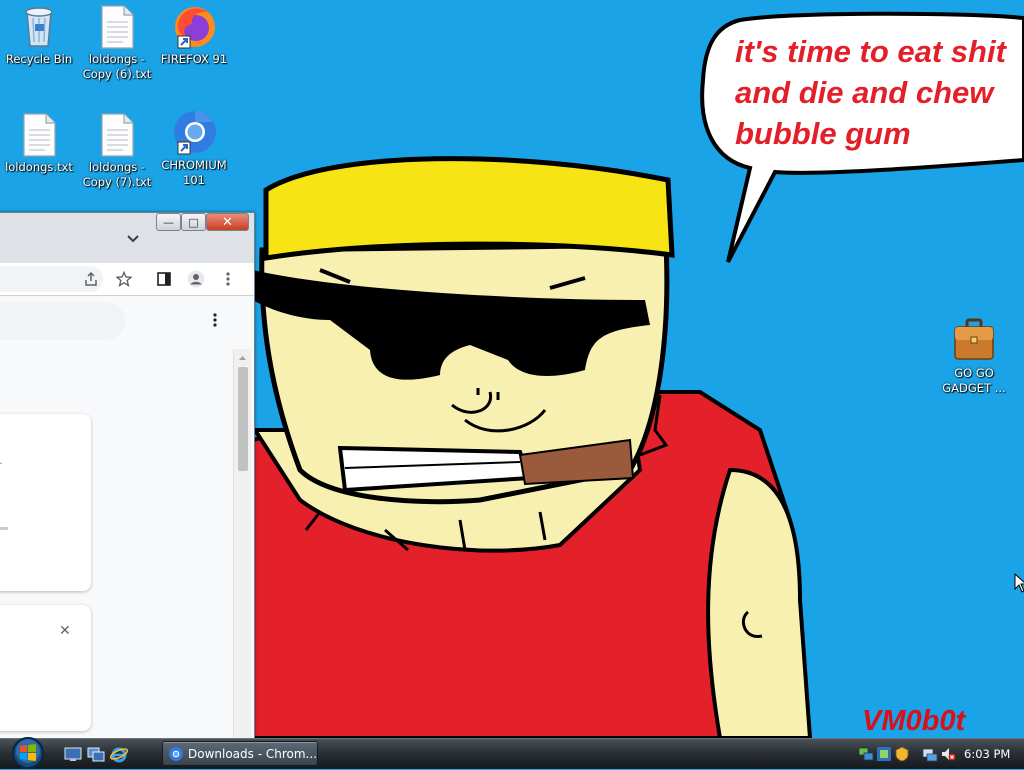 The width and height of the screenshot is (1024, 770). I want to click on hat, so click(469, 208).